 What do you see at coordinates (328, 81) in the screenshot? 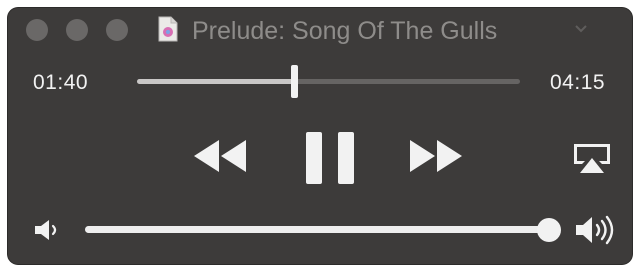
I see `progress-slider` at bounding box center [328, 81].